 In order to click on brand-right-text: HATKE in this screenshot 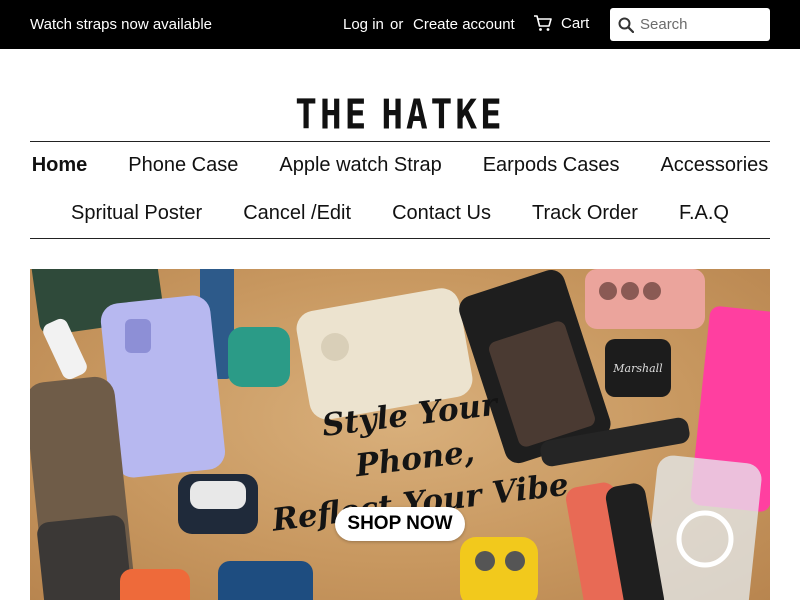, I will do `click(443, 115)`.